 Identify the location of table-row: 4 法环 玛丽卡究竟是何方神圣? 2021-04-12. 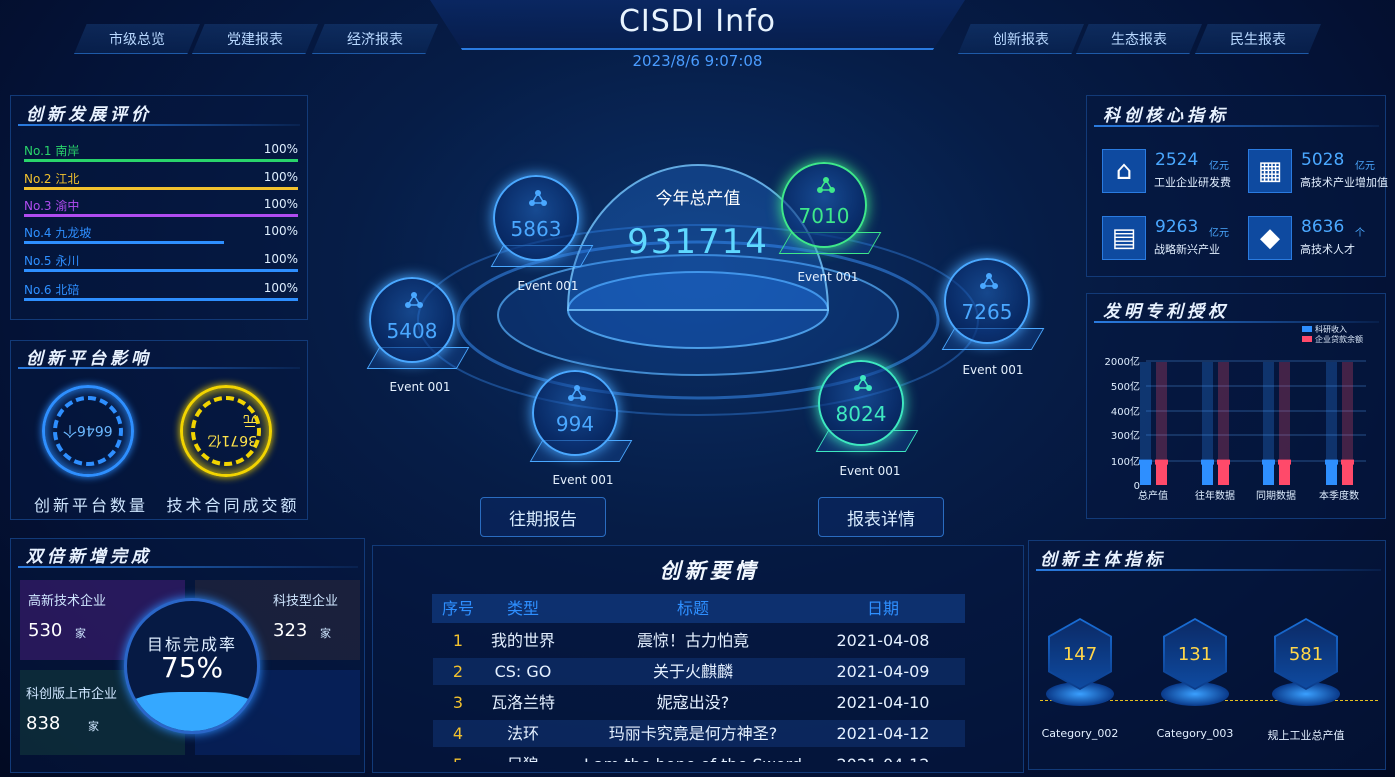
(699, 733).